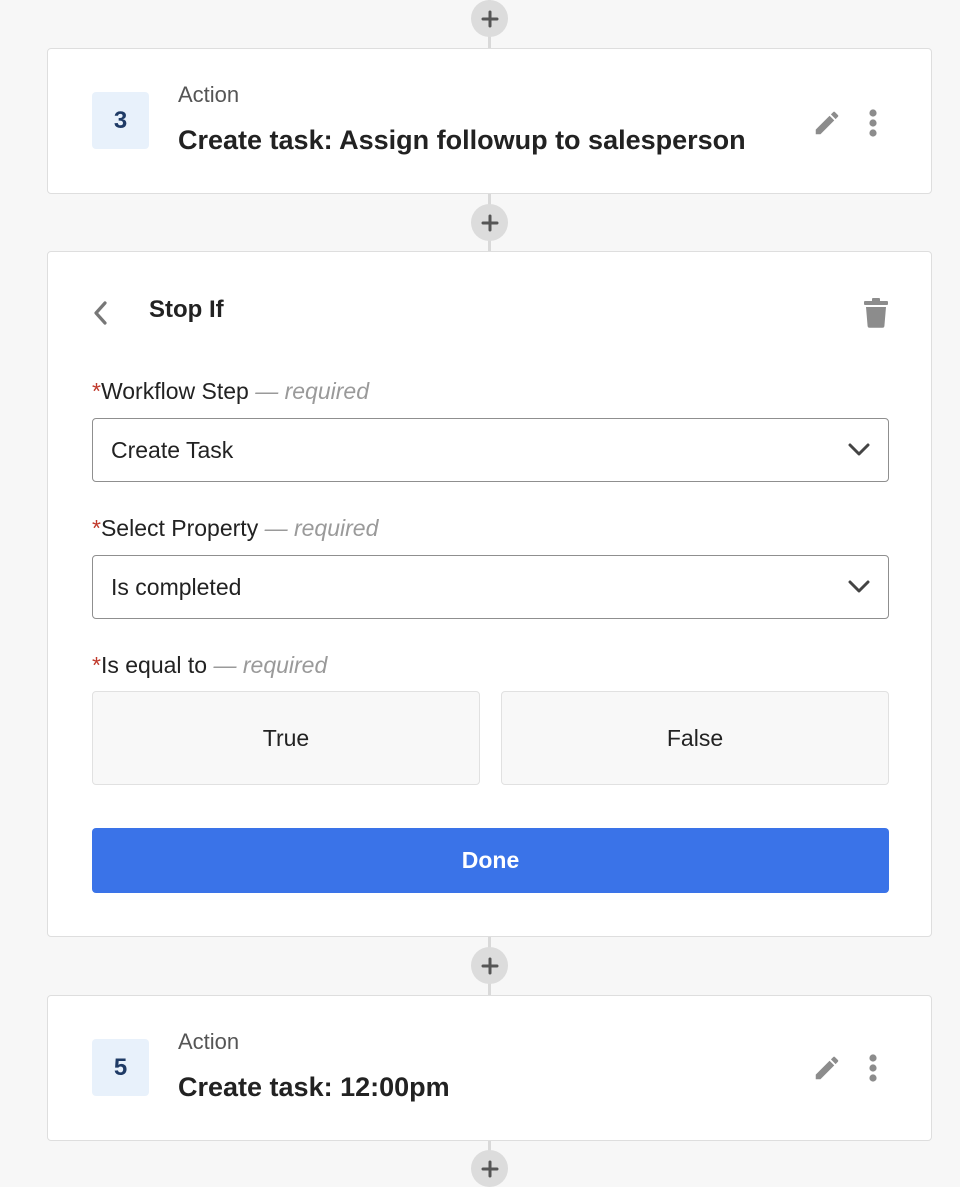 The width and height of the screenshot is (960, 1187). I want to click on back-button, so click(100, 313).